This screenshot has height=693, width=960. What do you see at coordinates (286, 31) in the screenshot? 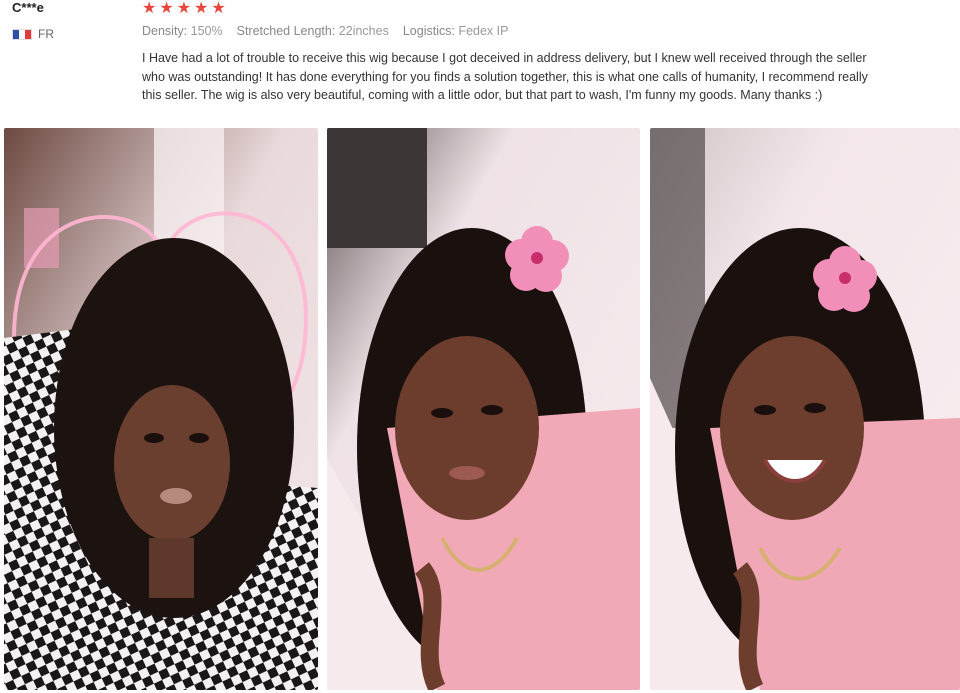
I see `attribute-label: Stretched Length:` at bounding box center [286, 31].